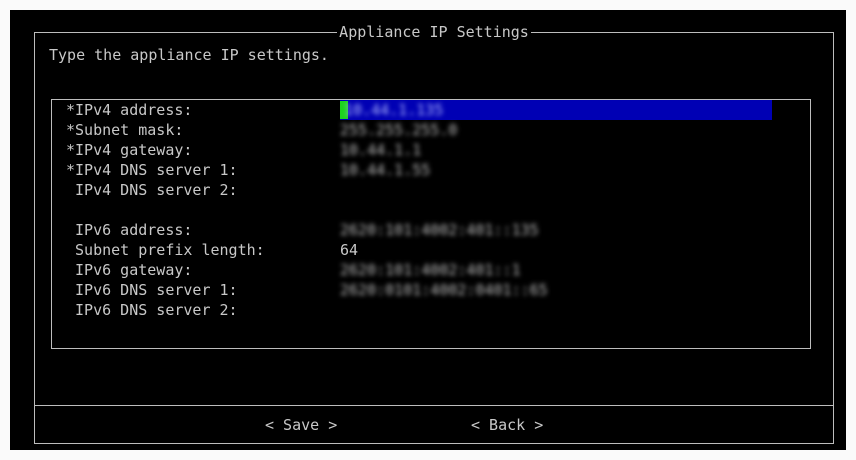  I want to click on field-ipv6-dns-2: IPv6 DNS server 2:, so click(436, 310).